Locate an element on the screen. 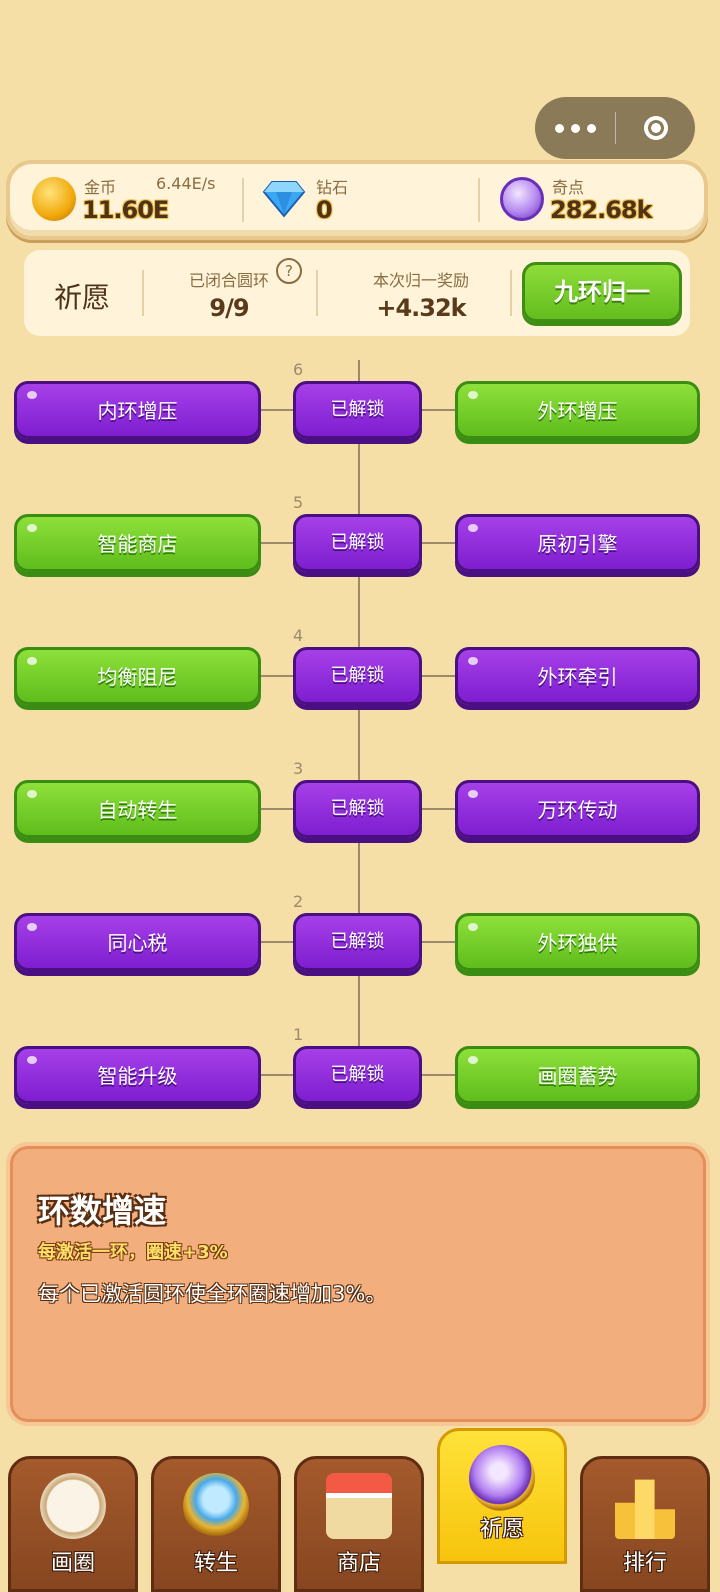 The image size is (720, 1592). level-number: 3 is located at coordinates (298, 768).